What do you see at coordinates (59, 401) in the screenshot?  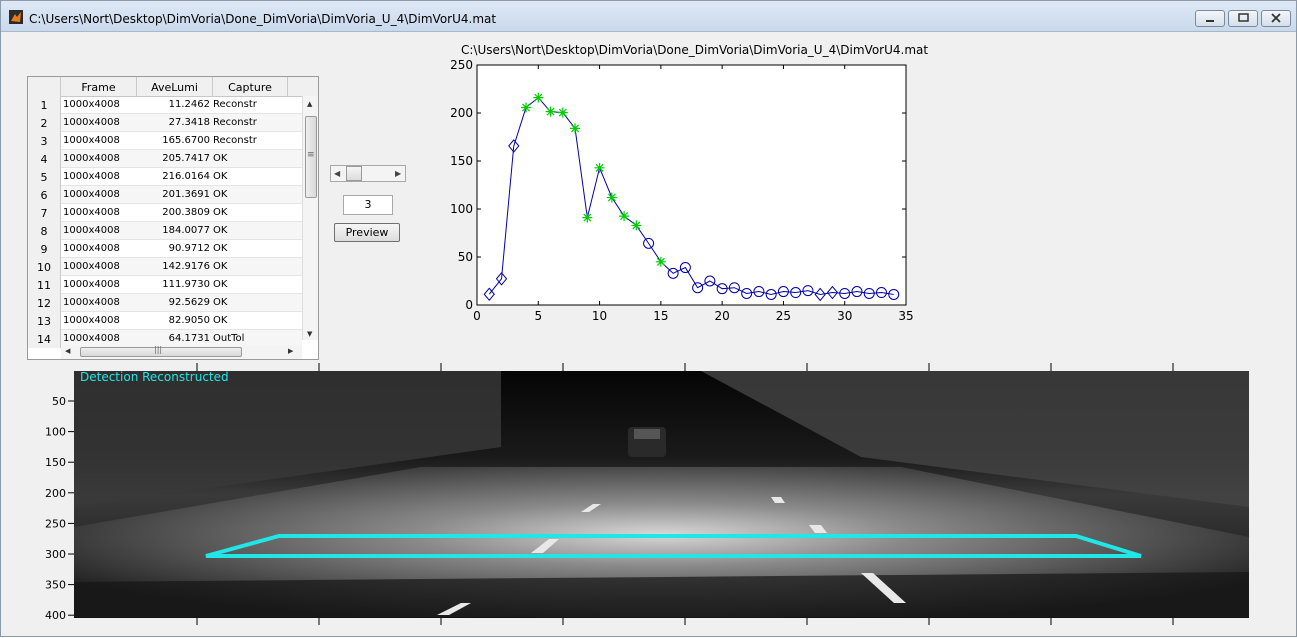 I see `image-y-tick-label: 50` at bounding box center [59, 401].